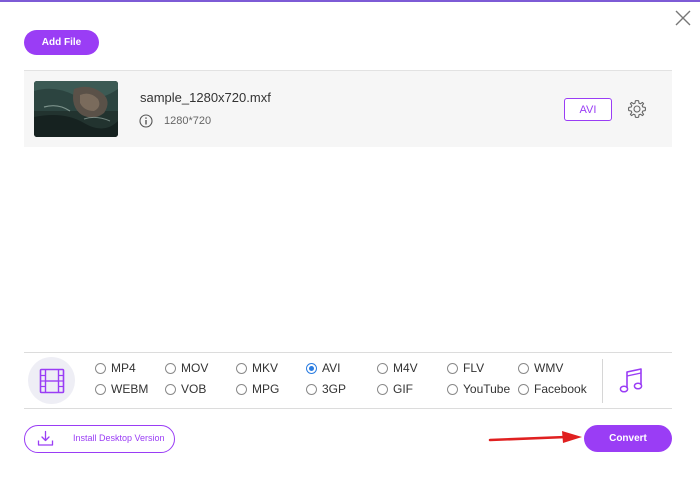 The image size is (700, 480). I want to click on file-list-item: sample_1280x720.mxf 1280*720 AVI, so click(348, 108).